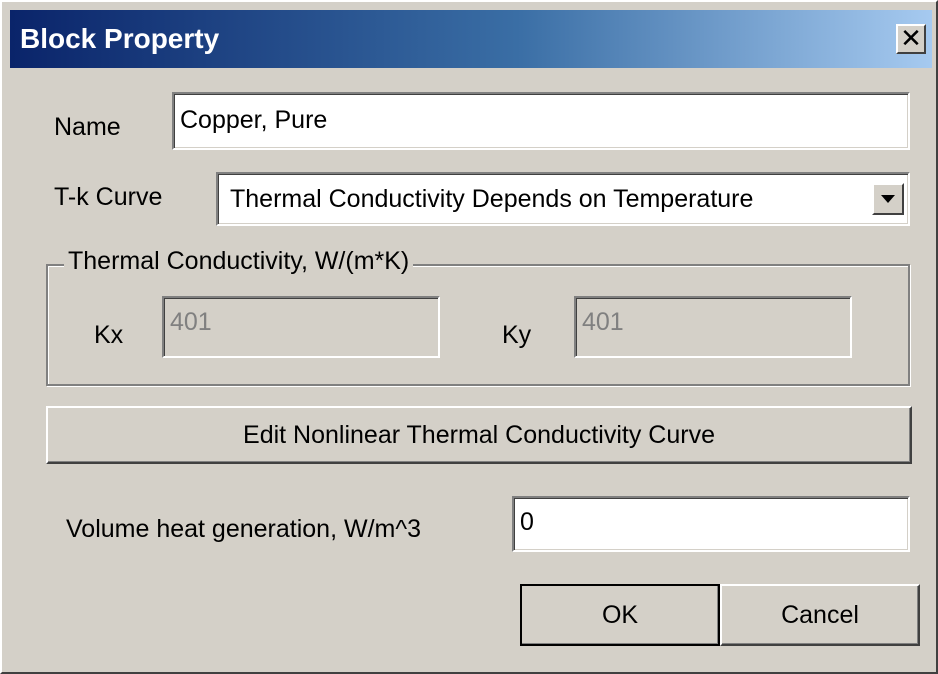 This screenshot has width=938, height=674. I want to click on kx-input: 401, so click(301, 327).